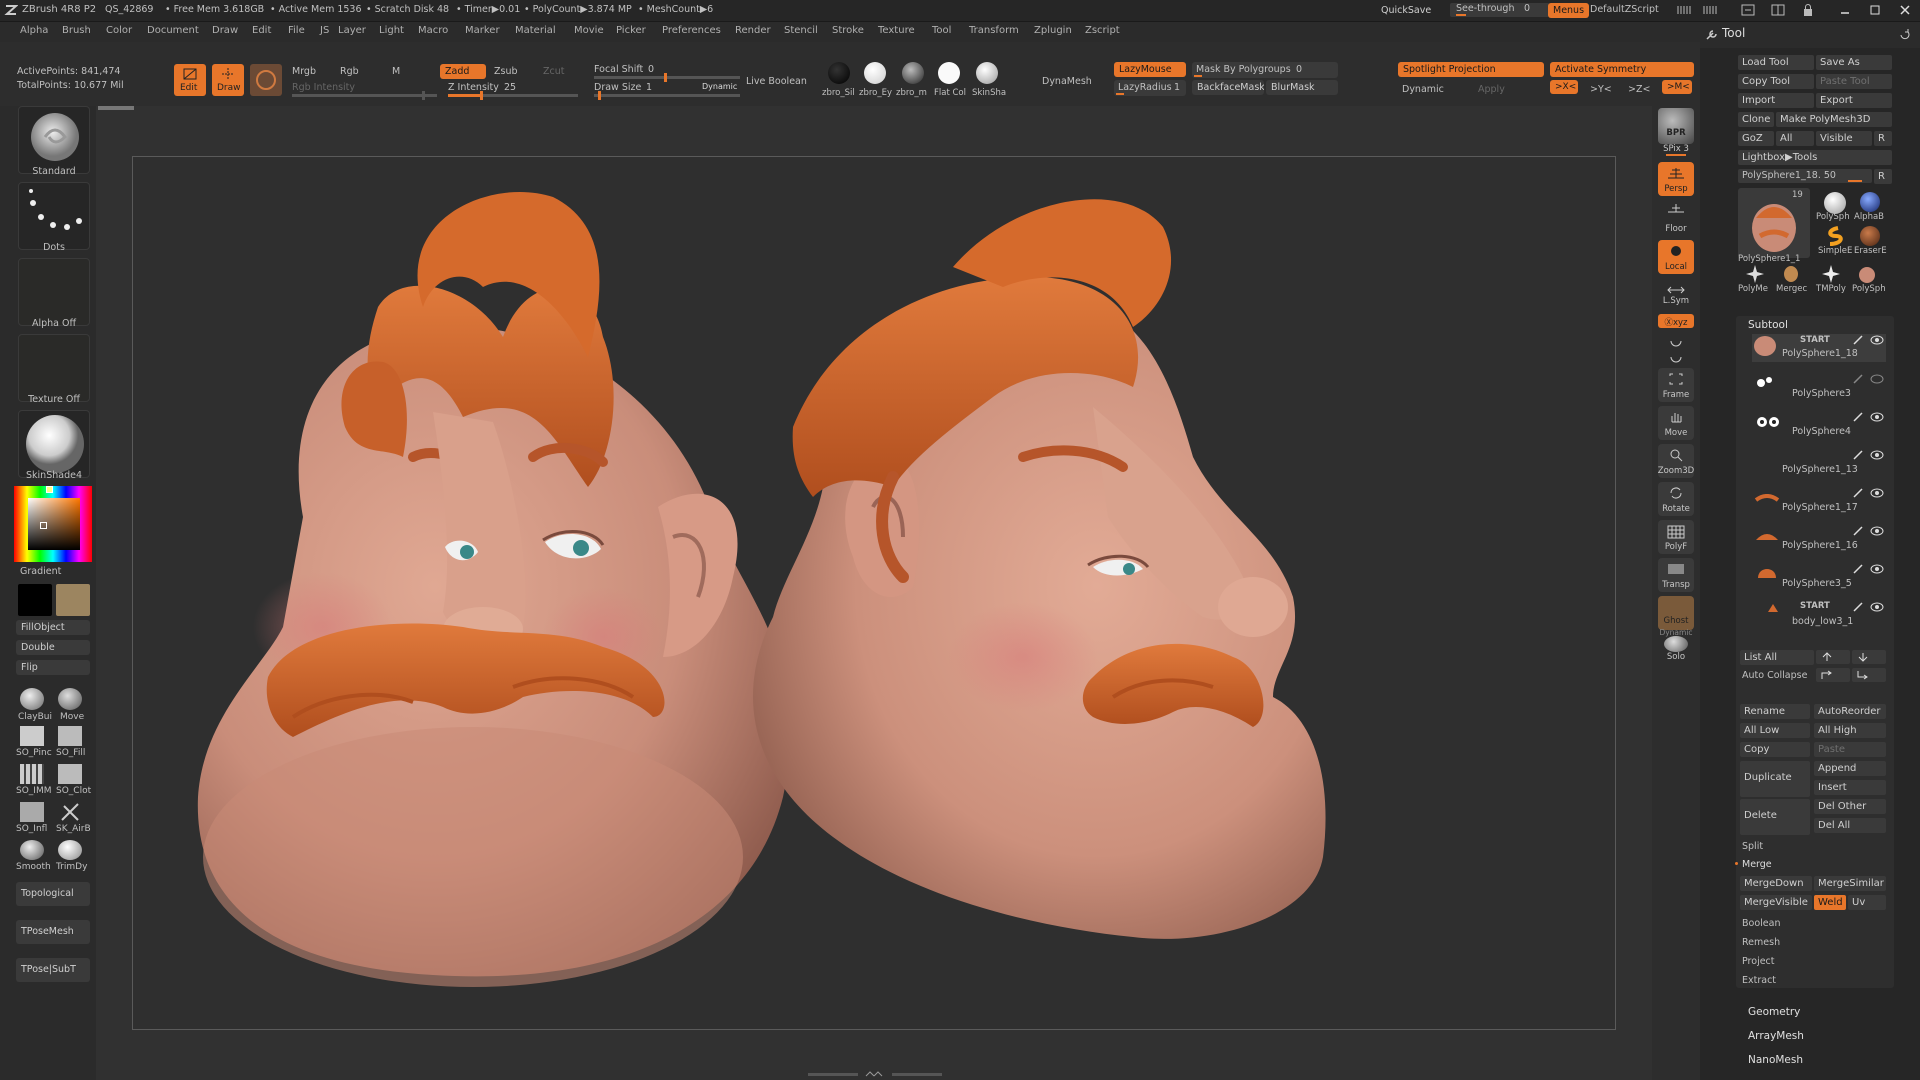 The height and width of the screenshot is (1080, 1920). I want to click on default-zscript: DefaultZScript, so click(1624, 9).